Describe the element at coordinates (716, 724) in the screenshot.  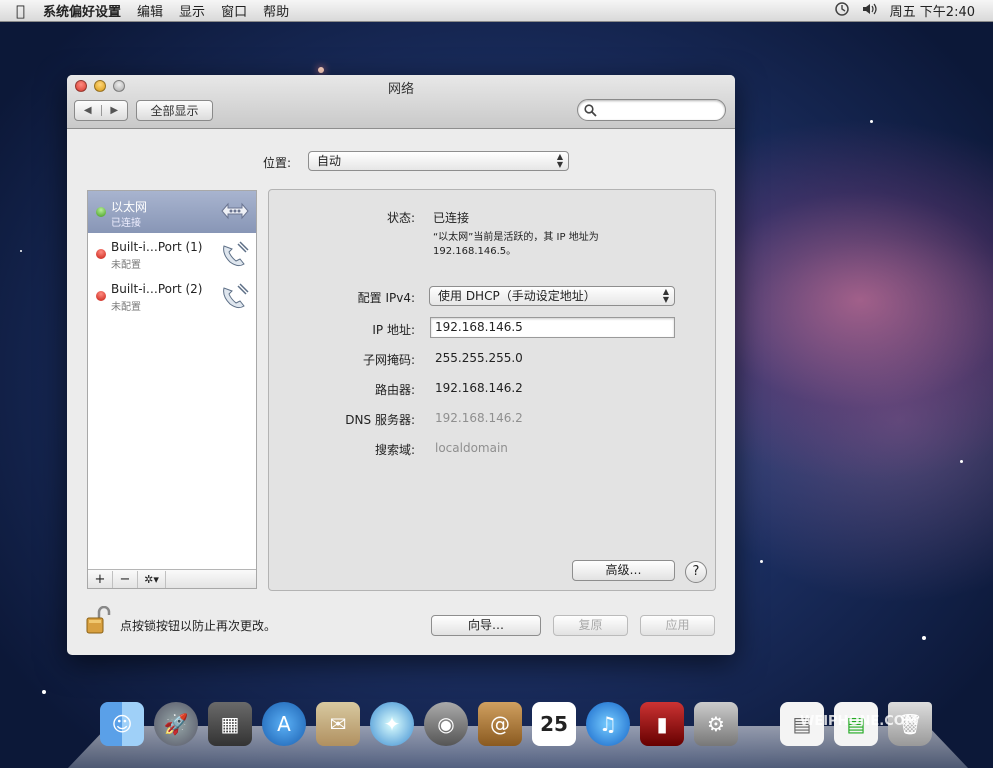
I see `system-preferences-icon: ⚙` at that location.